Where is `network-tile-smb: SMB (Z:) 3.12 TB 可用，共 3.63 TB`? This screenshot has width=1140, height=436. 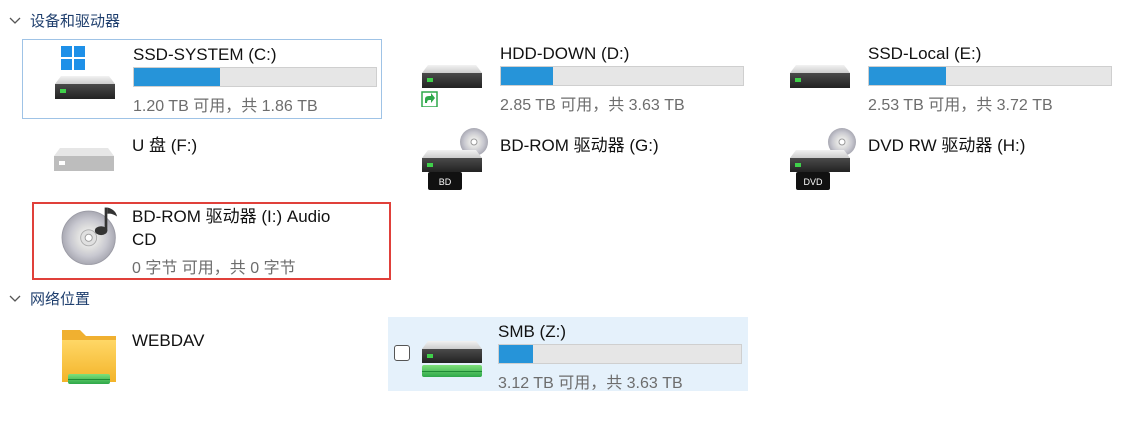 network-tile-smb: SMB (Z:) 3.12 TB 可用，共 3.63 TB is located at coordinates (568, 354).